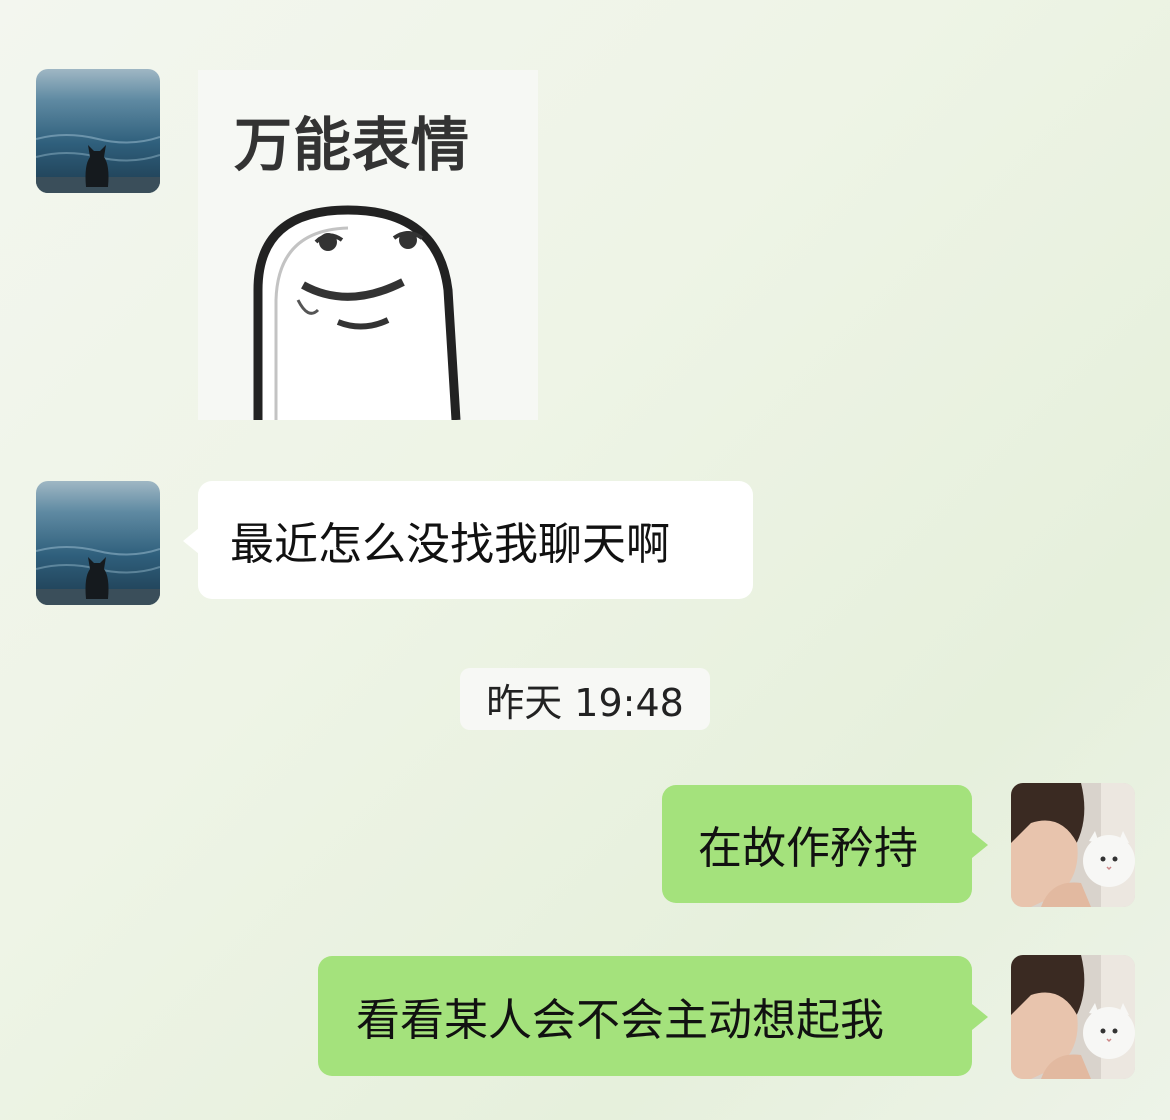 This screenshot has width=1170, height=1120. What do you see at coordinates (357, 312) in the screenshot?
I see `smirk-face-sticker-icon` at bounding box center [357, 312].